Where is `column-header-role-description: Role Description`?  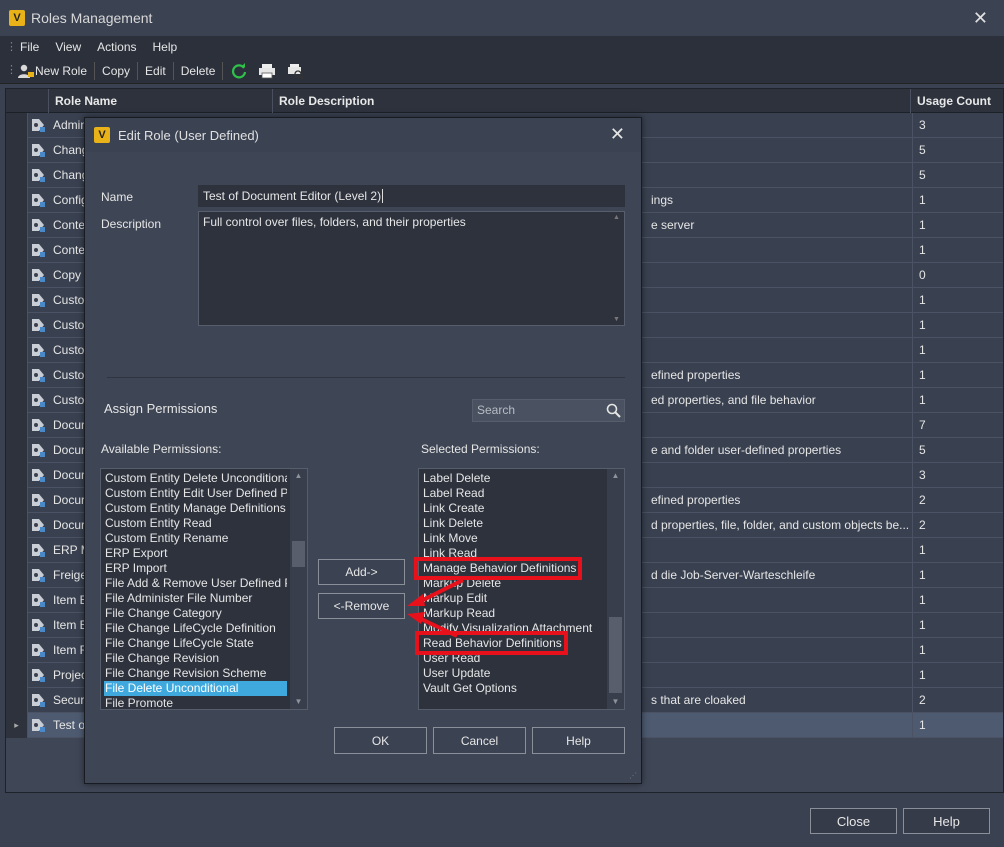
column-header-role-description: Role Description is located at coordinates (592, 101).